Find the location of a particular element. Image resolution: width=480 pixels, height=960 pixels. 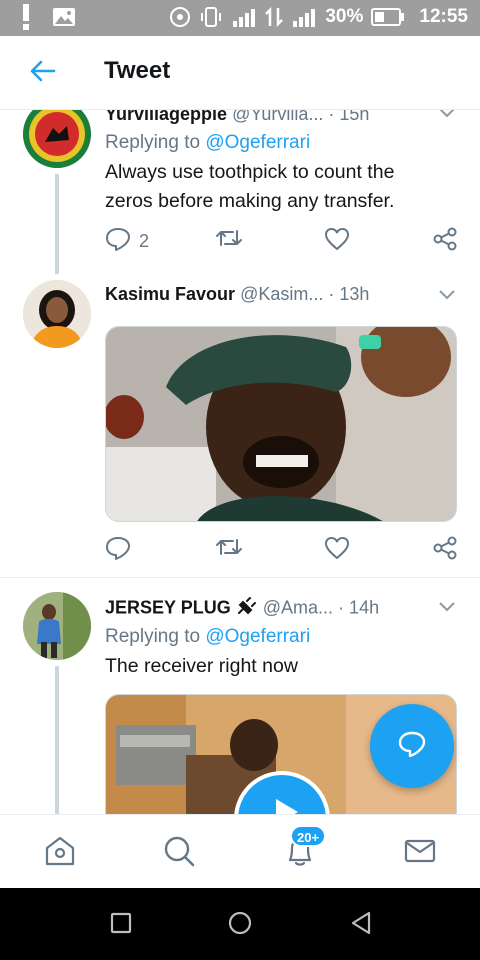

display-name: Yurvillageppie is located at coordinates (166, 117).